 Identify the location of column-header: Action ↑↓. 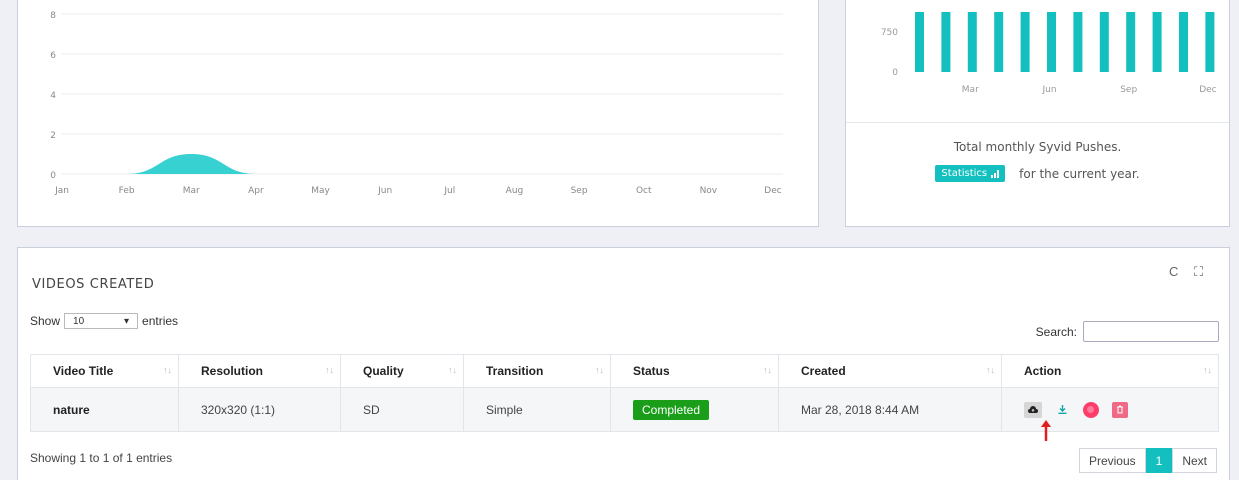
(1110, 371).